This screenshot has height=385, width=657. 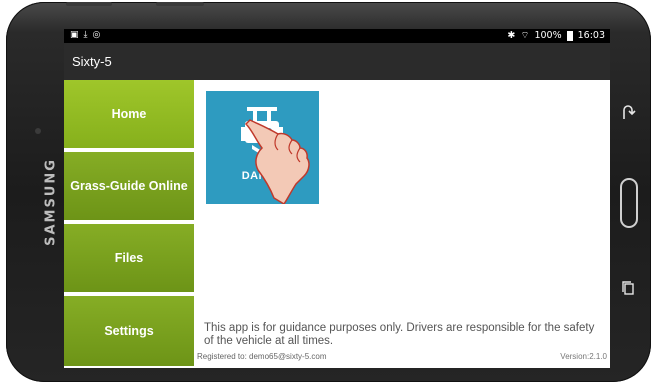 I want to click on sidebar-item-home: Home, so click(x=129, y=115).